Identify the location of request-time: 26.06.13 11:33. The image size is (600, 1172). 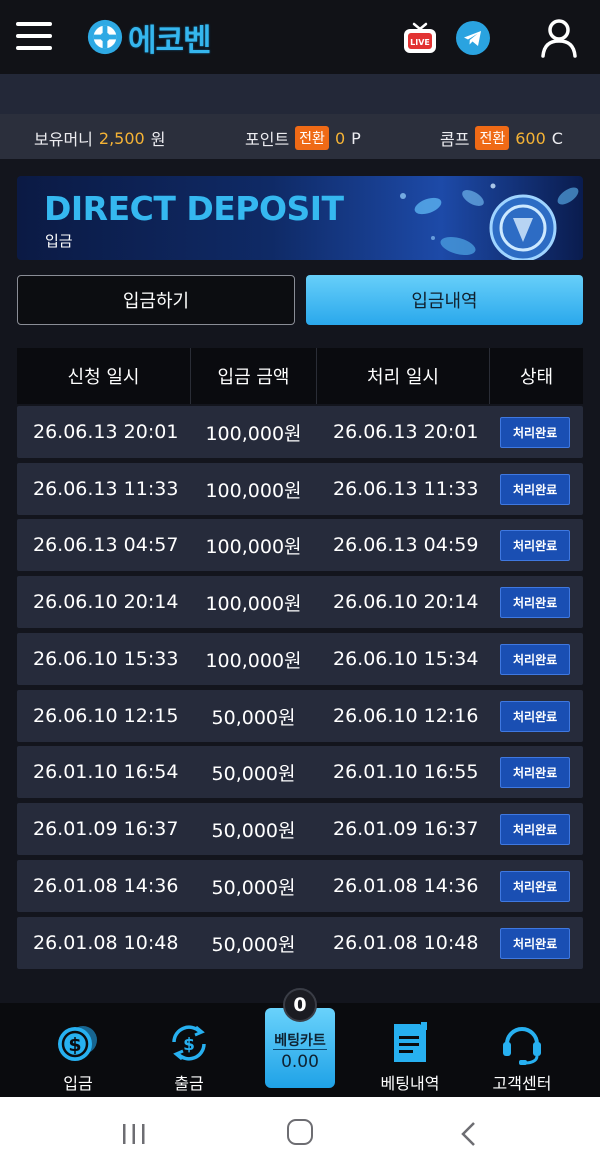
(106, 489).